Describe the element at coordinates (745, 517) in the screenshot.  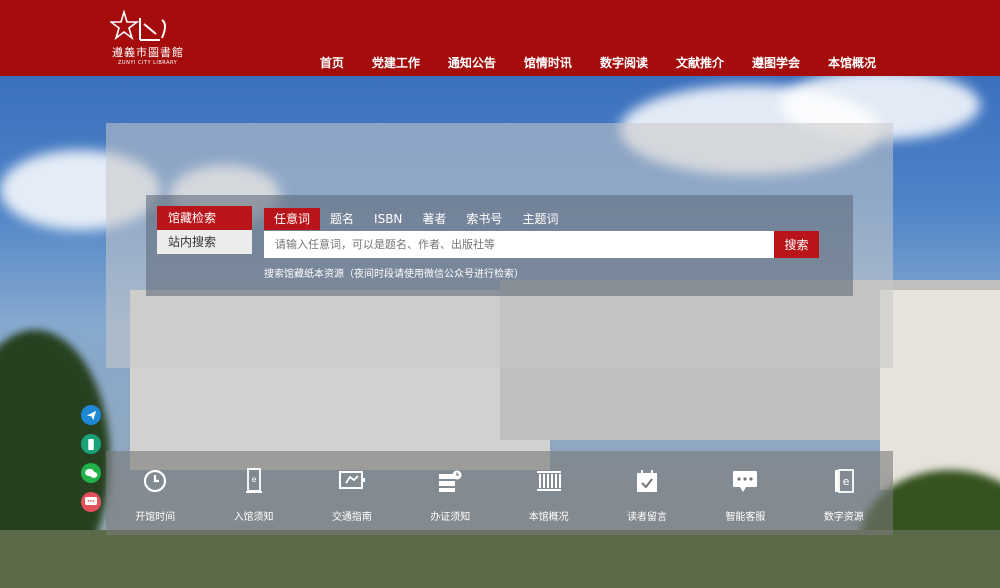
I see `quick-link-label: 智能客服` at that location.